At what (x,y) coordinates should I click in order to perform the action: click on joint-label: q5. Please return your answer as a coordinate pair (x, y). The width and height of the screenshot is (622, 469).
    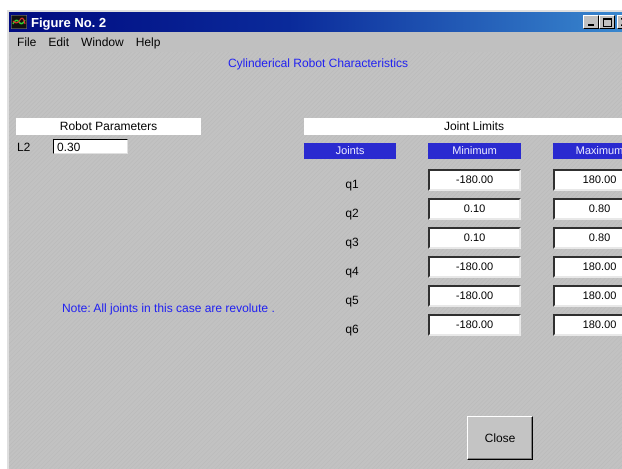
    Looking at the image, I should click on (352, 299).